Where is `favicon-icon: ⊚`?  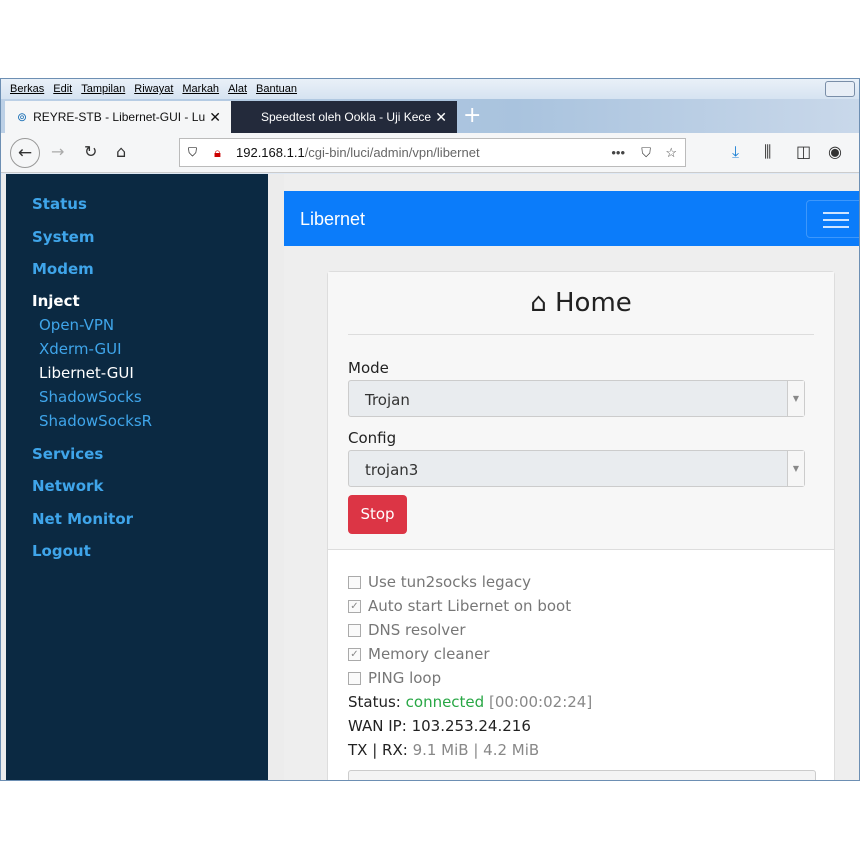
favicon-icon: ⊚ is located at coordinates (22, 117).